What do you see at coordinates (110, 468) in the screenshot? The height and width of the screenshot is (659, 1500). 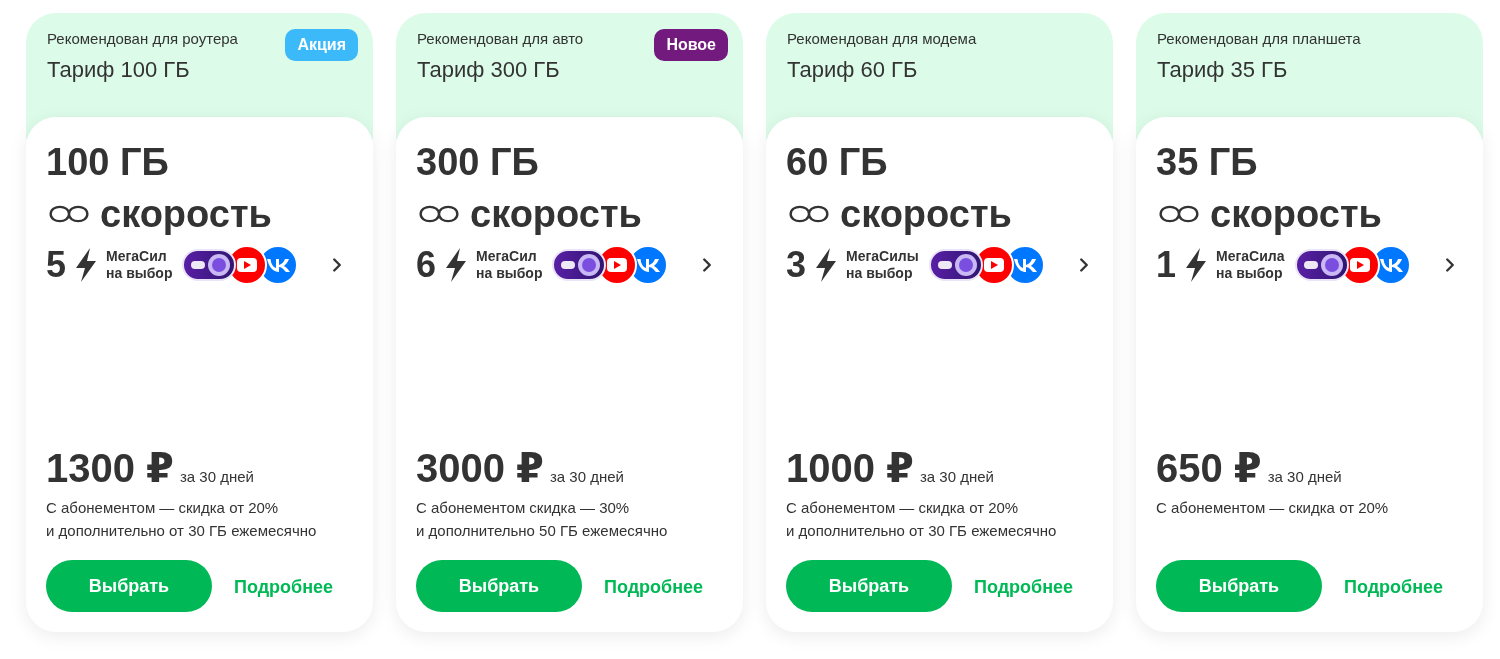 I see `price-text: 1300 ₽` at bounding box center [110, 468].